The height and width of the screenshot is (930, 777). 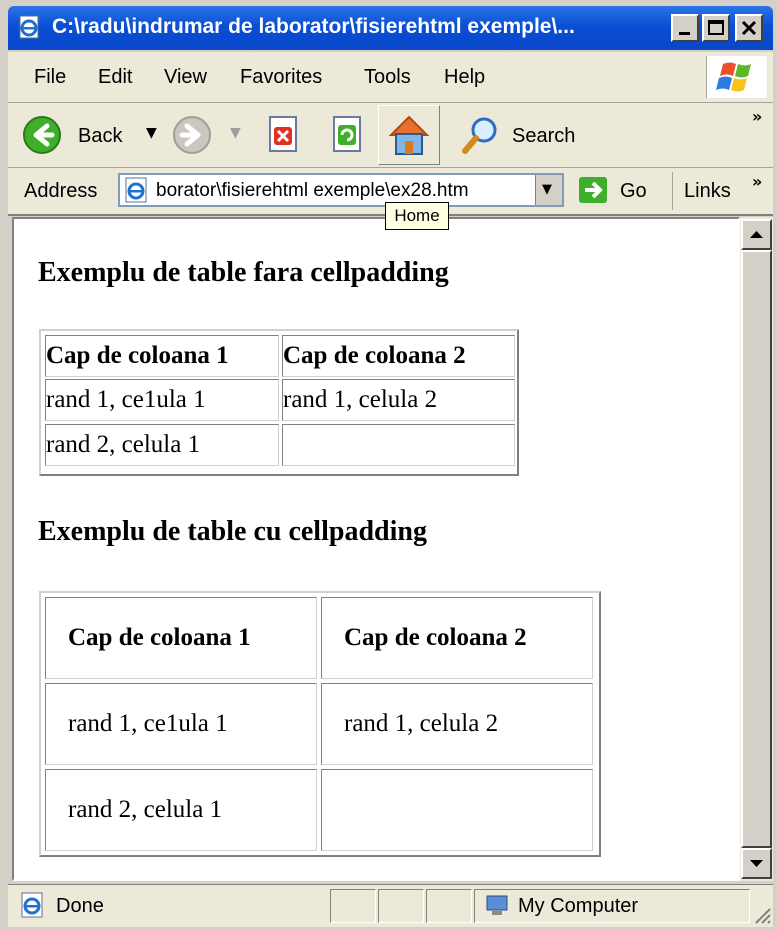 I want to click on refresh-icon, so click(x=347, y=134).